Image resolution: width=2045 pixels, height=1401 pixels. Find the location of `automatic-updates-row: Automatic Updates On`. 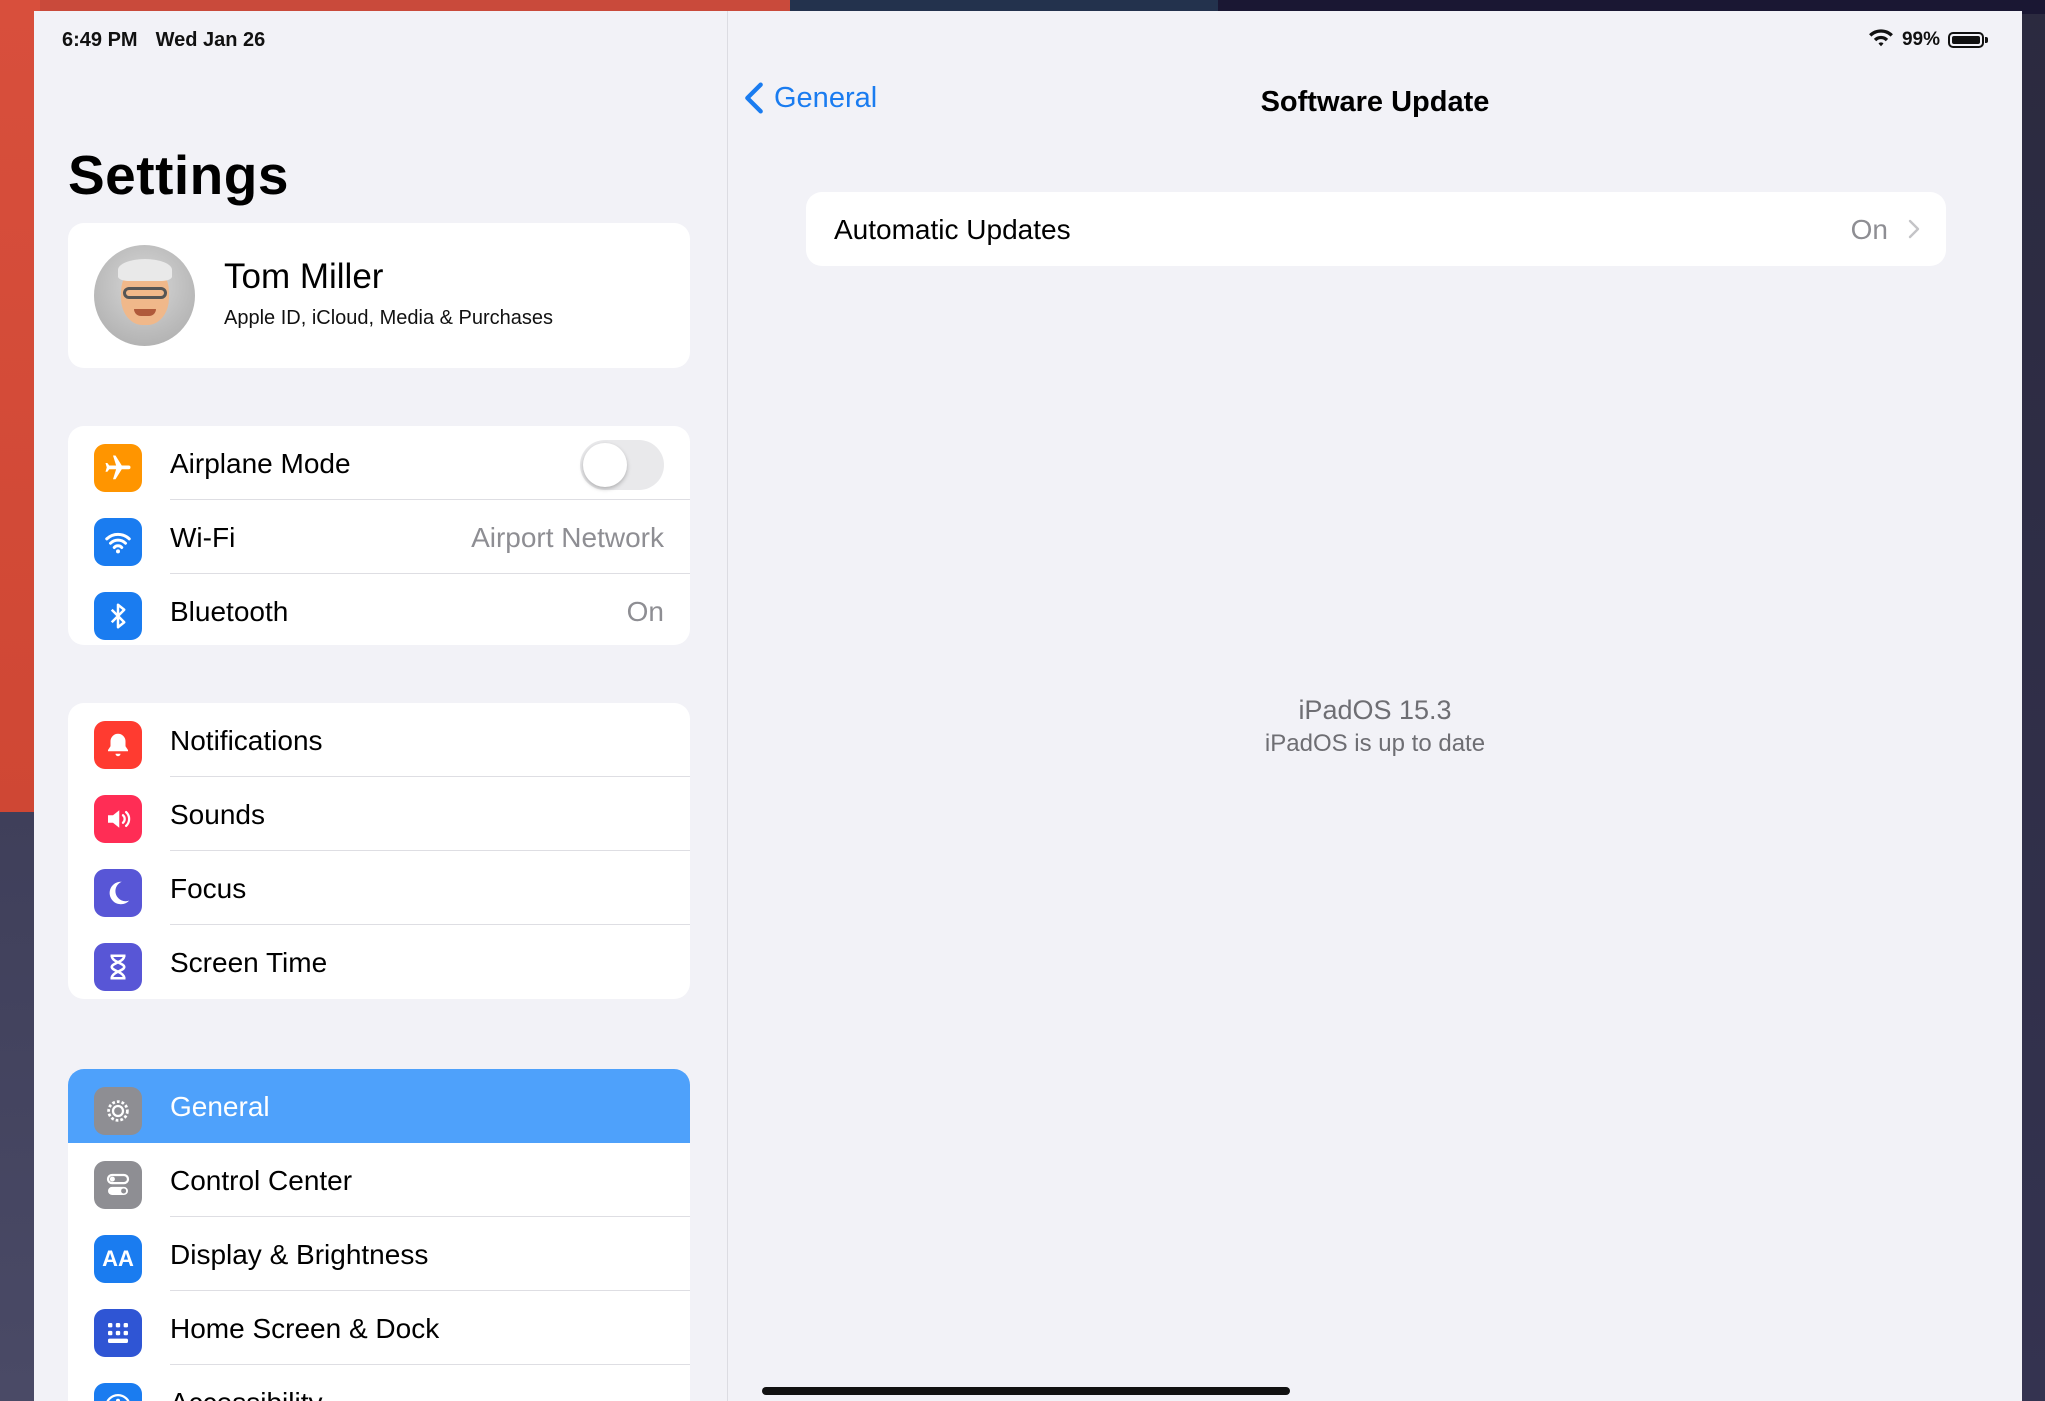

automatic-updates-row: Automatic Updates On is located at coordinates (1376, 229).